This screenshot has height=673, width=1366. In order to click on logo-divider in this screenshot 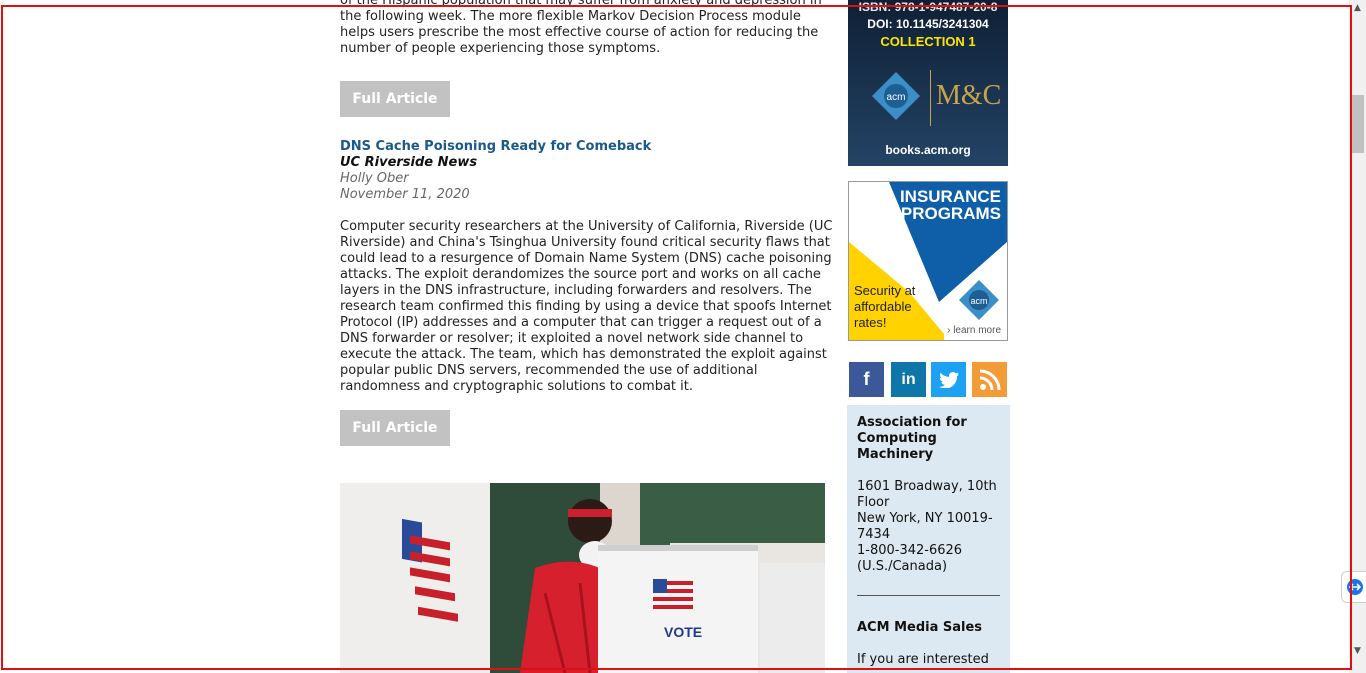, I will do `click(930, 98)`.